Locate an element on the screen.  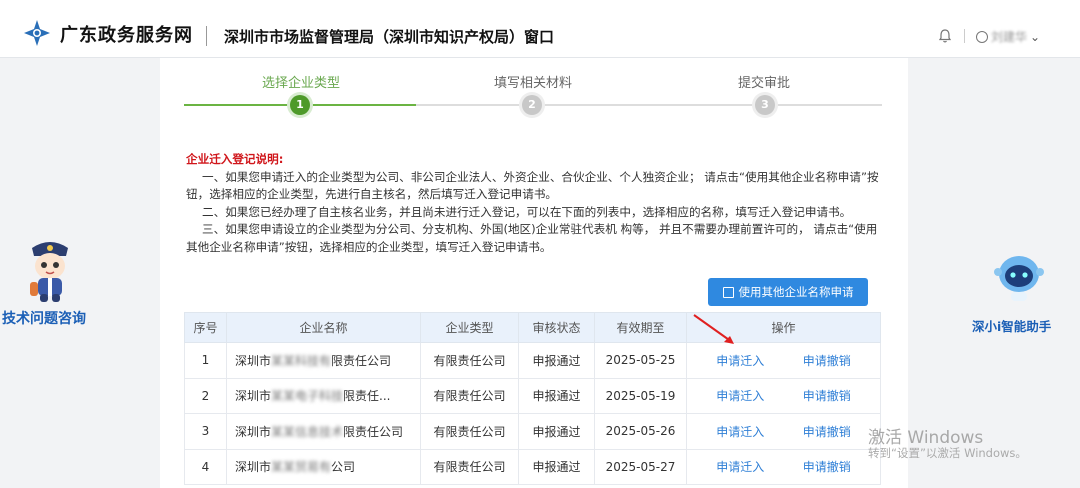
step-progress-pending is located at coordinates (649, 105).